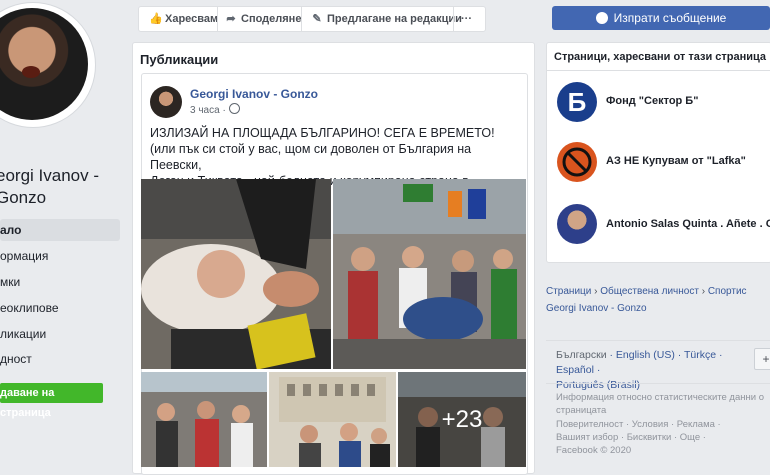 The image size is (770, 475). Describe the element at coordinates (658, 308) in the screenshot. I see `breadcrumb-page-link: Georgi Ivanov - Gonzo` at that location.